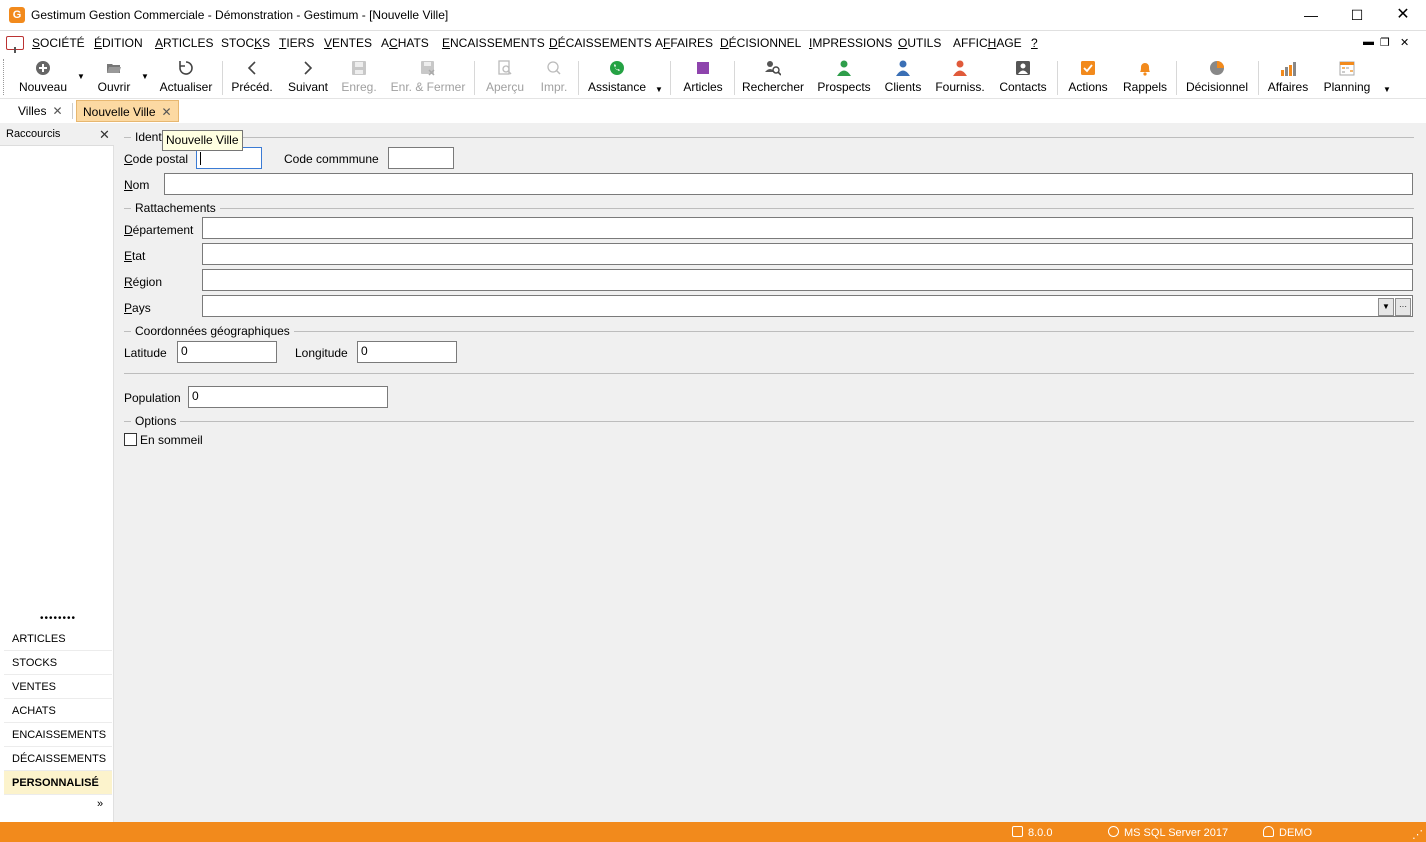 The width and height of the screenshot is (1426, 842). Describe the element at coordinates (617, 68) in the screenshot. I see `whatsapp-icon` at that location.